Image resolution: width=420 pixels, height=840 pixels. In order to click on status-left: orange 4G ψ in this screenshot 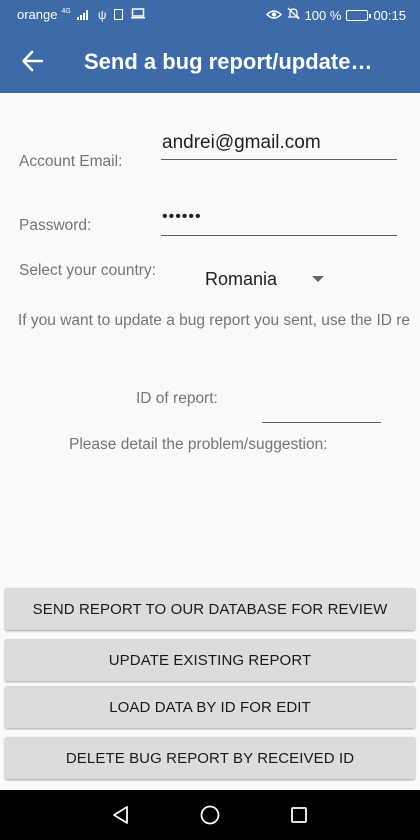, I will do `click(81, 14)`.